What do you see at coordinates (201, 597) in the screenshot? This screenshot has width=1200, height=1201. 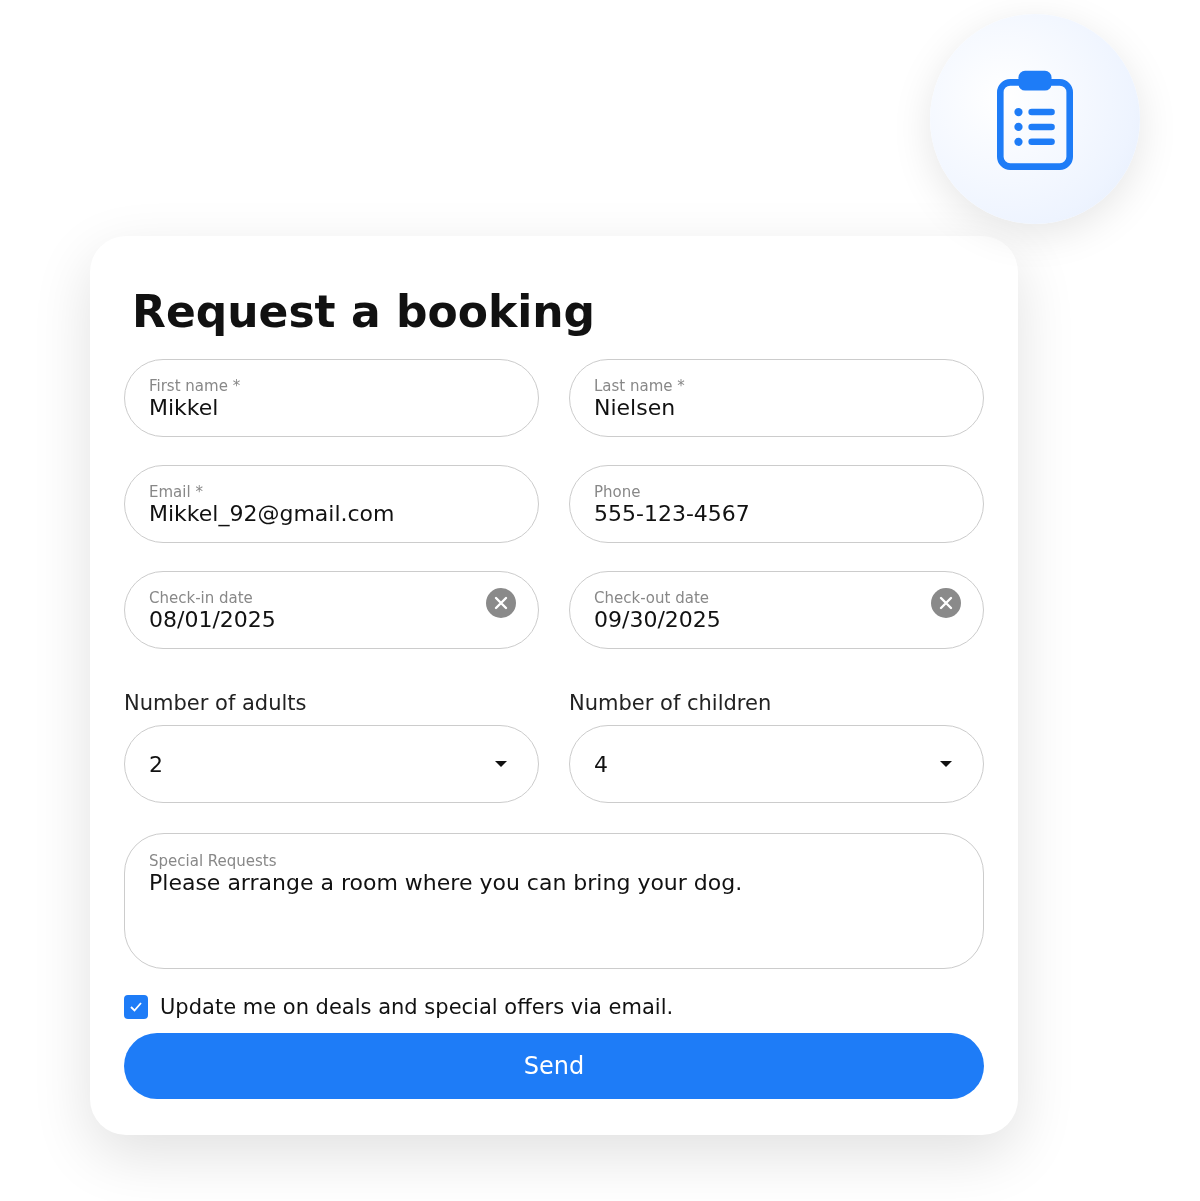 I see `field-label: Check-in date` at bounding box center [201, 597].